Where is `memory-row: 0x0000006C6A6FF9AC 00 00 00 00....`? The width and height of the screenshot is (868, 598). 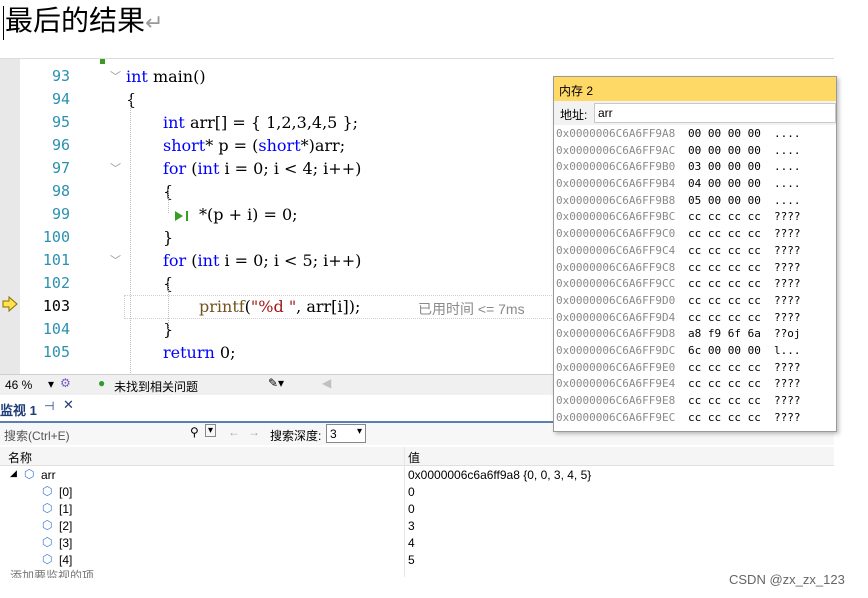 memory-row: 0x0000006C6A6FF9AC 00 00 00 00.... is located at coordinates (696, 151).